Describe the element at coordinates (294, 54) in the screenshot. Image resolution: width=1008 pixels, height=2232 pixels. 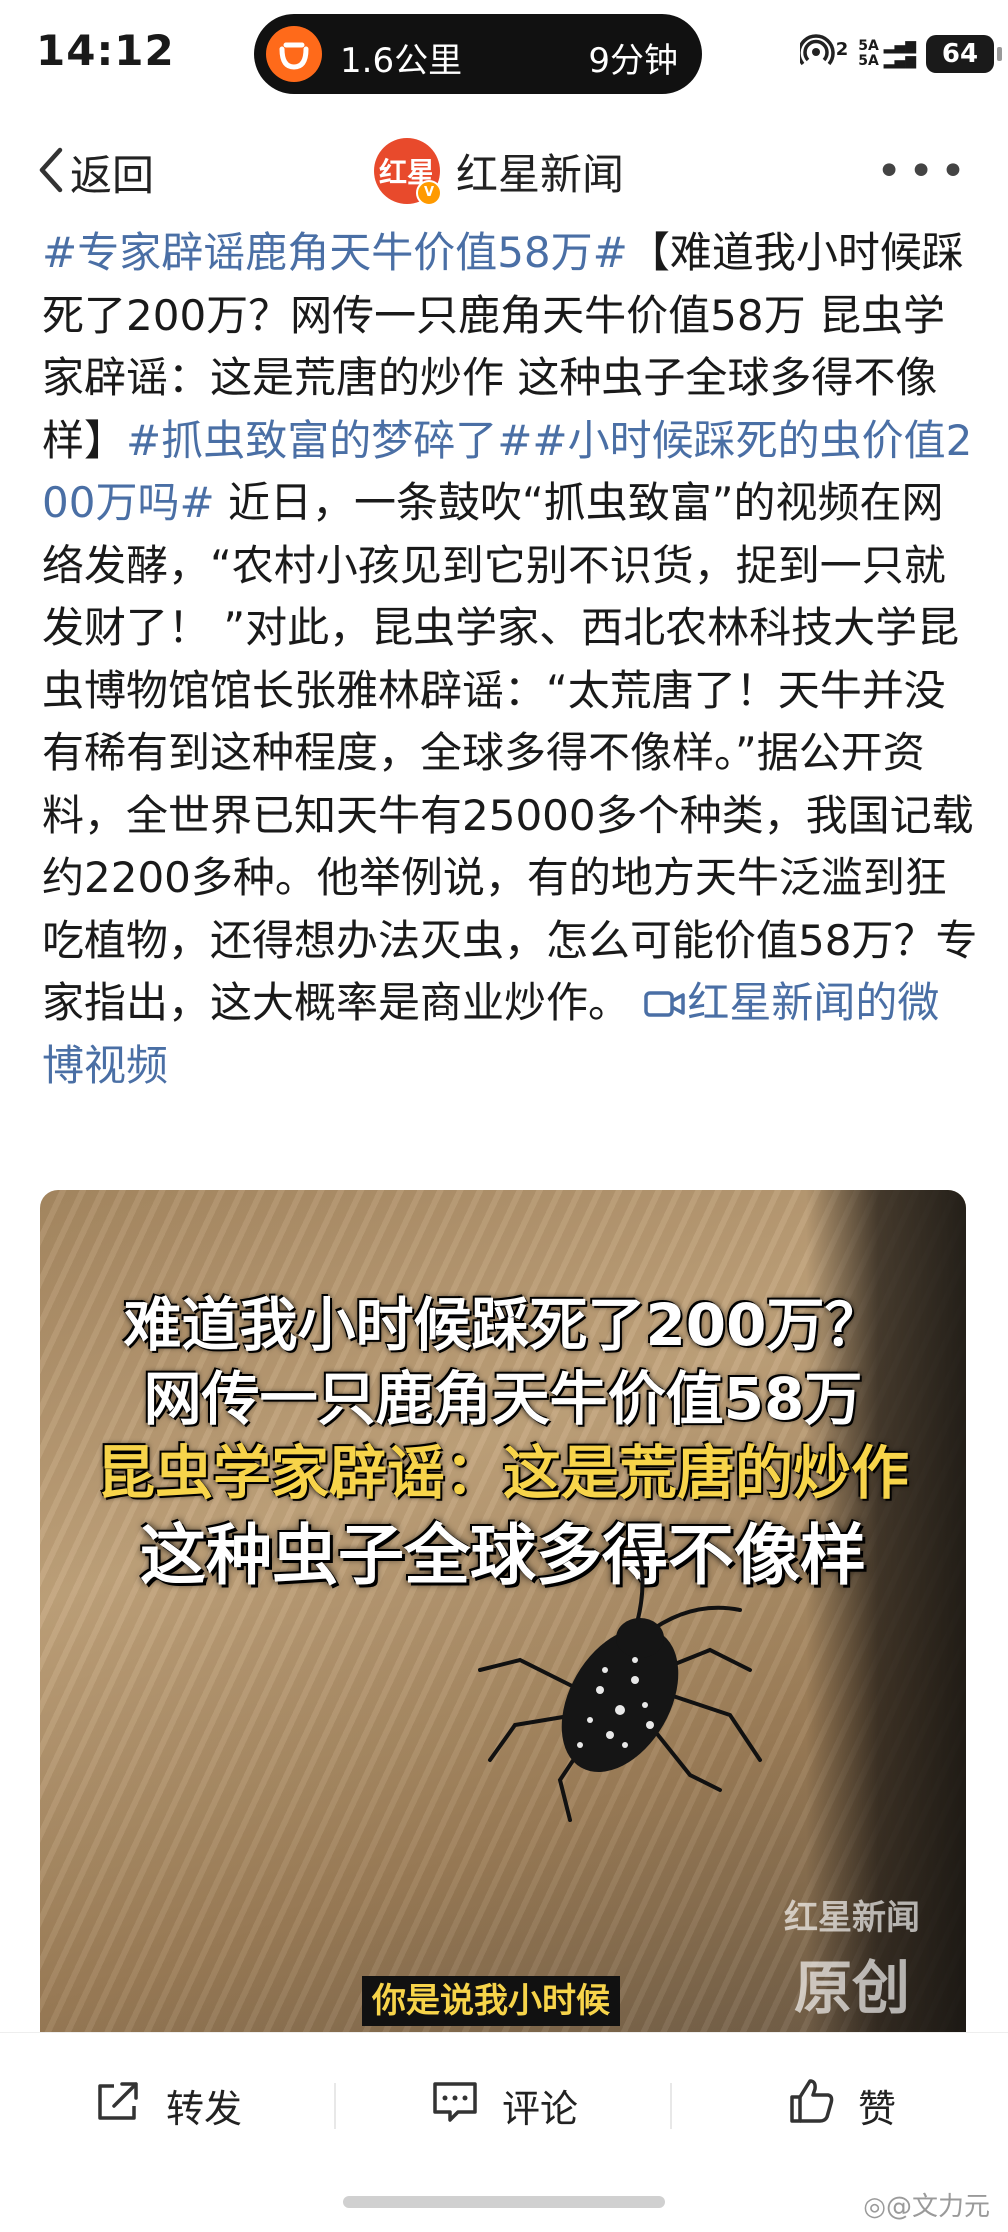
I see `didi-logo-icon` at that location.